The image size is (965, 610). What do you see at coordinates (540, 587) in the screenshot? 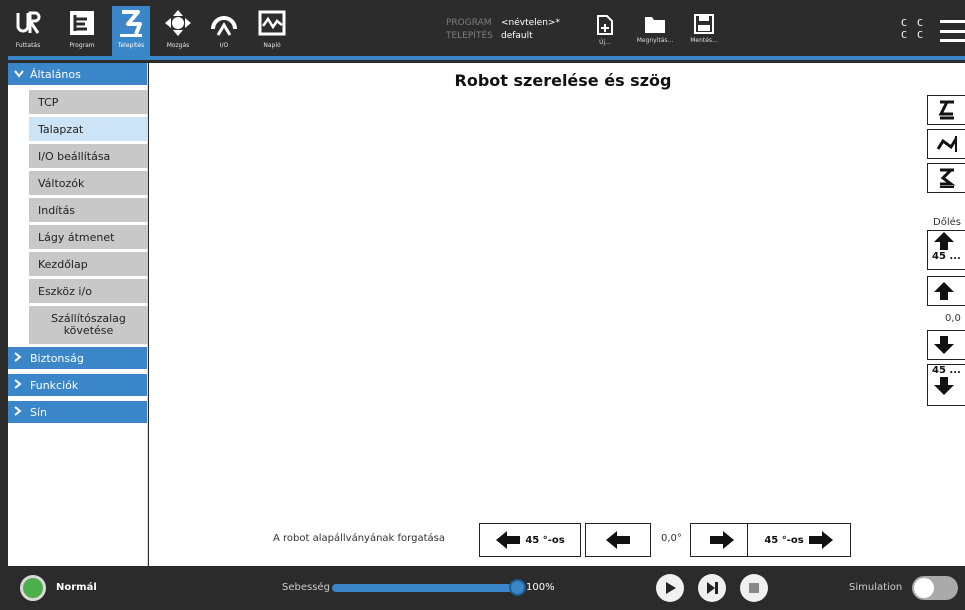
I see `speed-value: 100%` at bounding box center [540, 587].